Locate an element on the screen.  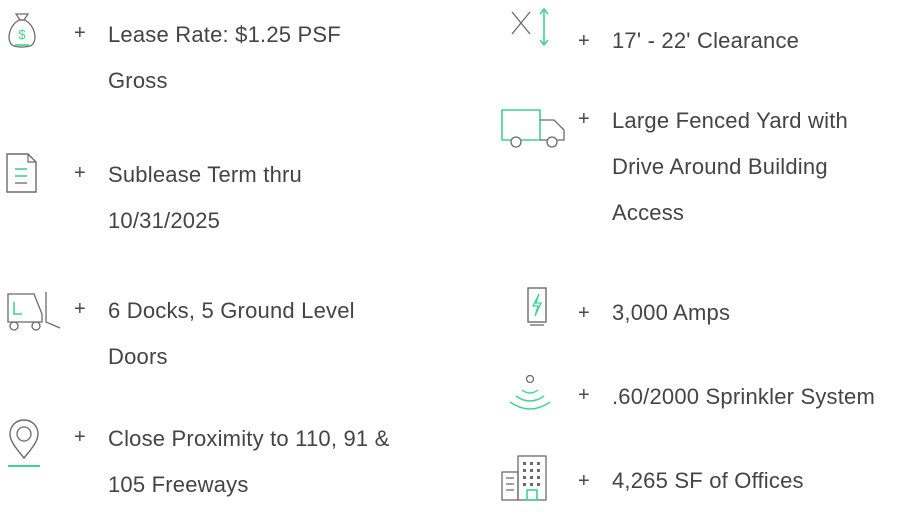
feature-text: 4,265 SF of Offices is located at coordinates (761, 481).